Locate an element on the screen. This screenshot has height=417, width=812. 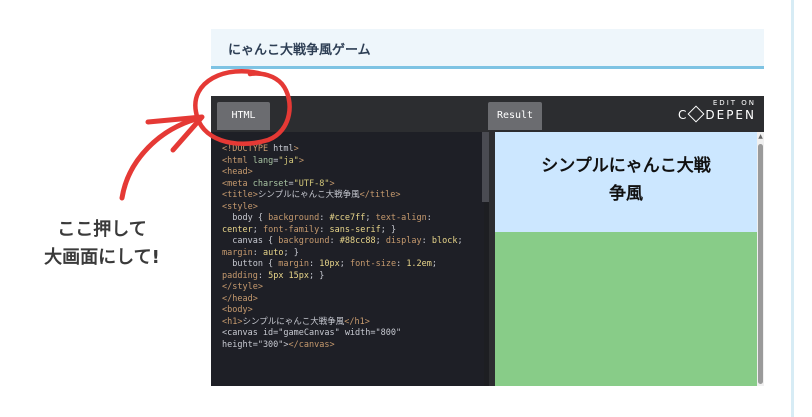
edit-on-codepen-link: EDIT ON C DEPEN is located at coordinates (716, 111).